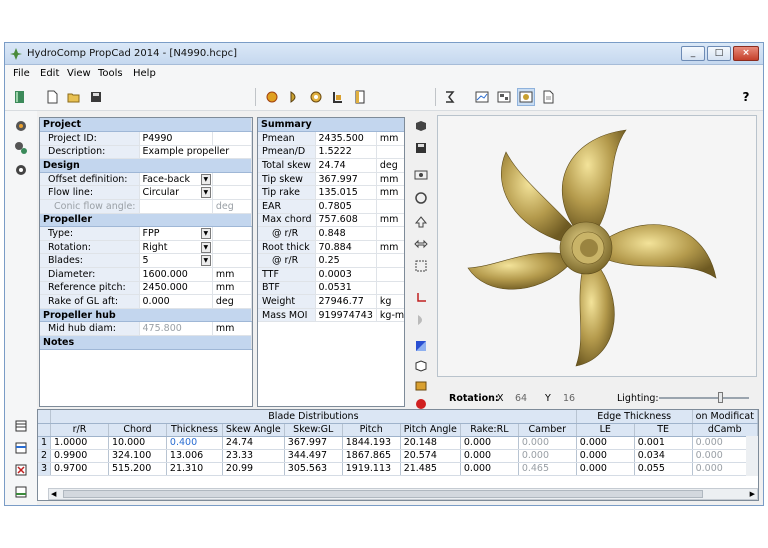 This screenshot has height=548, width=768. I want to click on new-file-icon, so click(52, 97).